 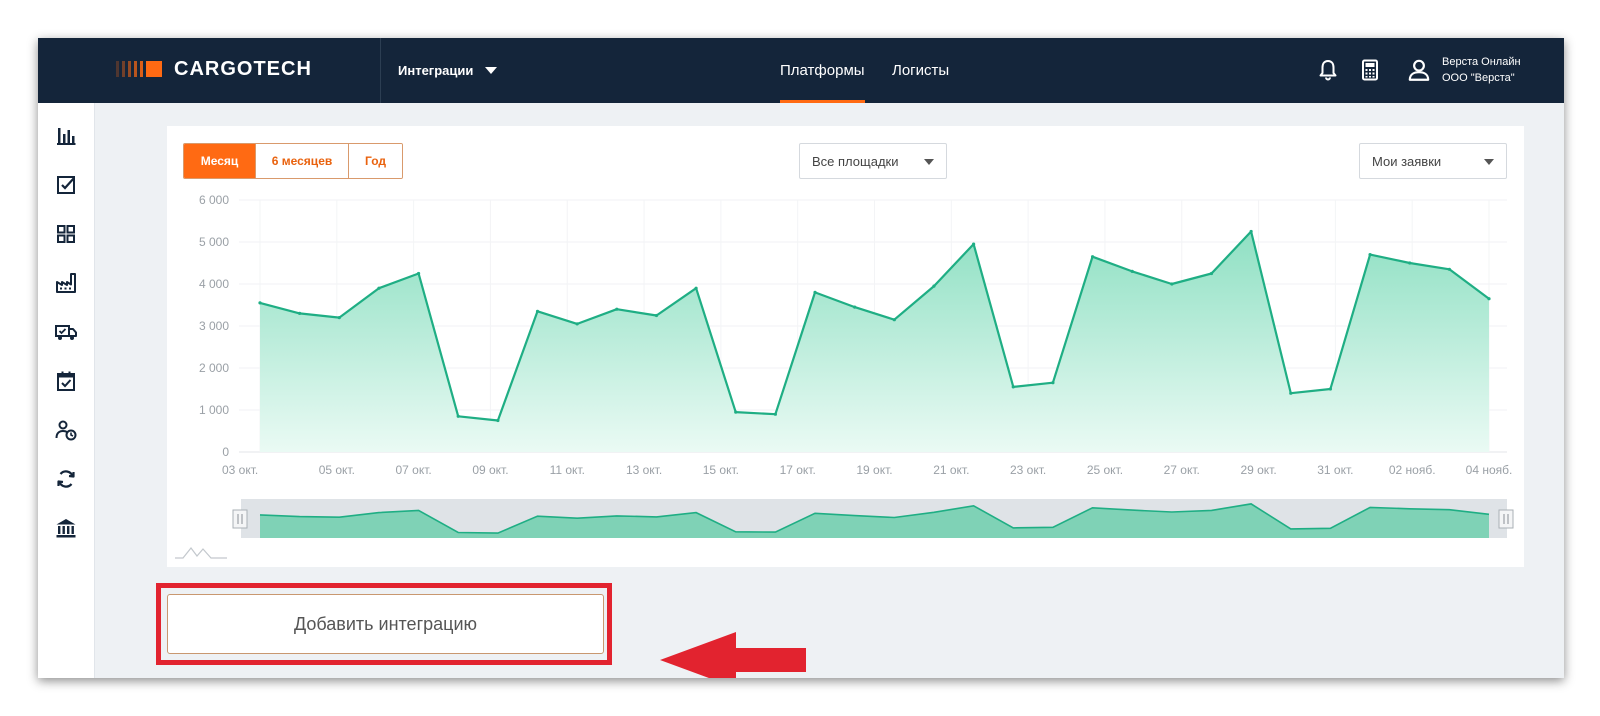 What do you see at coordinates (822, 70) in the screenshot?
I see `tab-platforms: Платформы` at bounding box center [822, 70].